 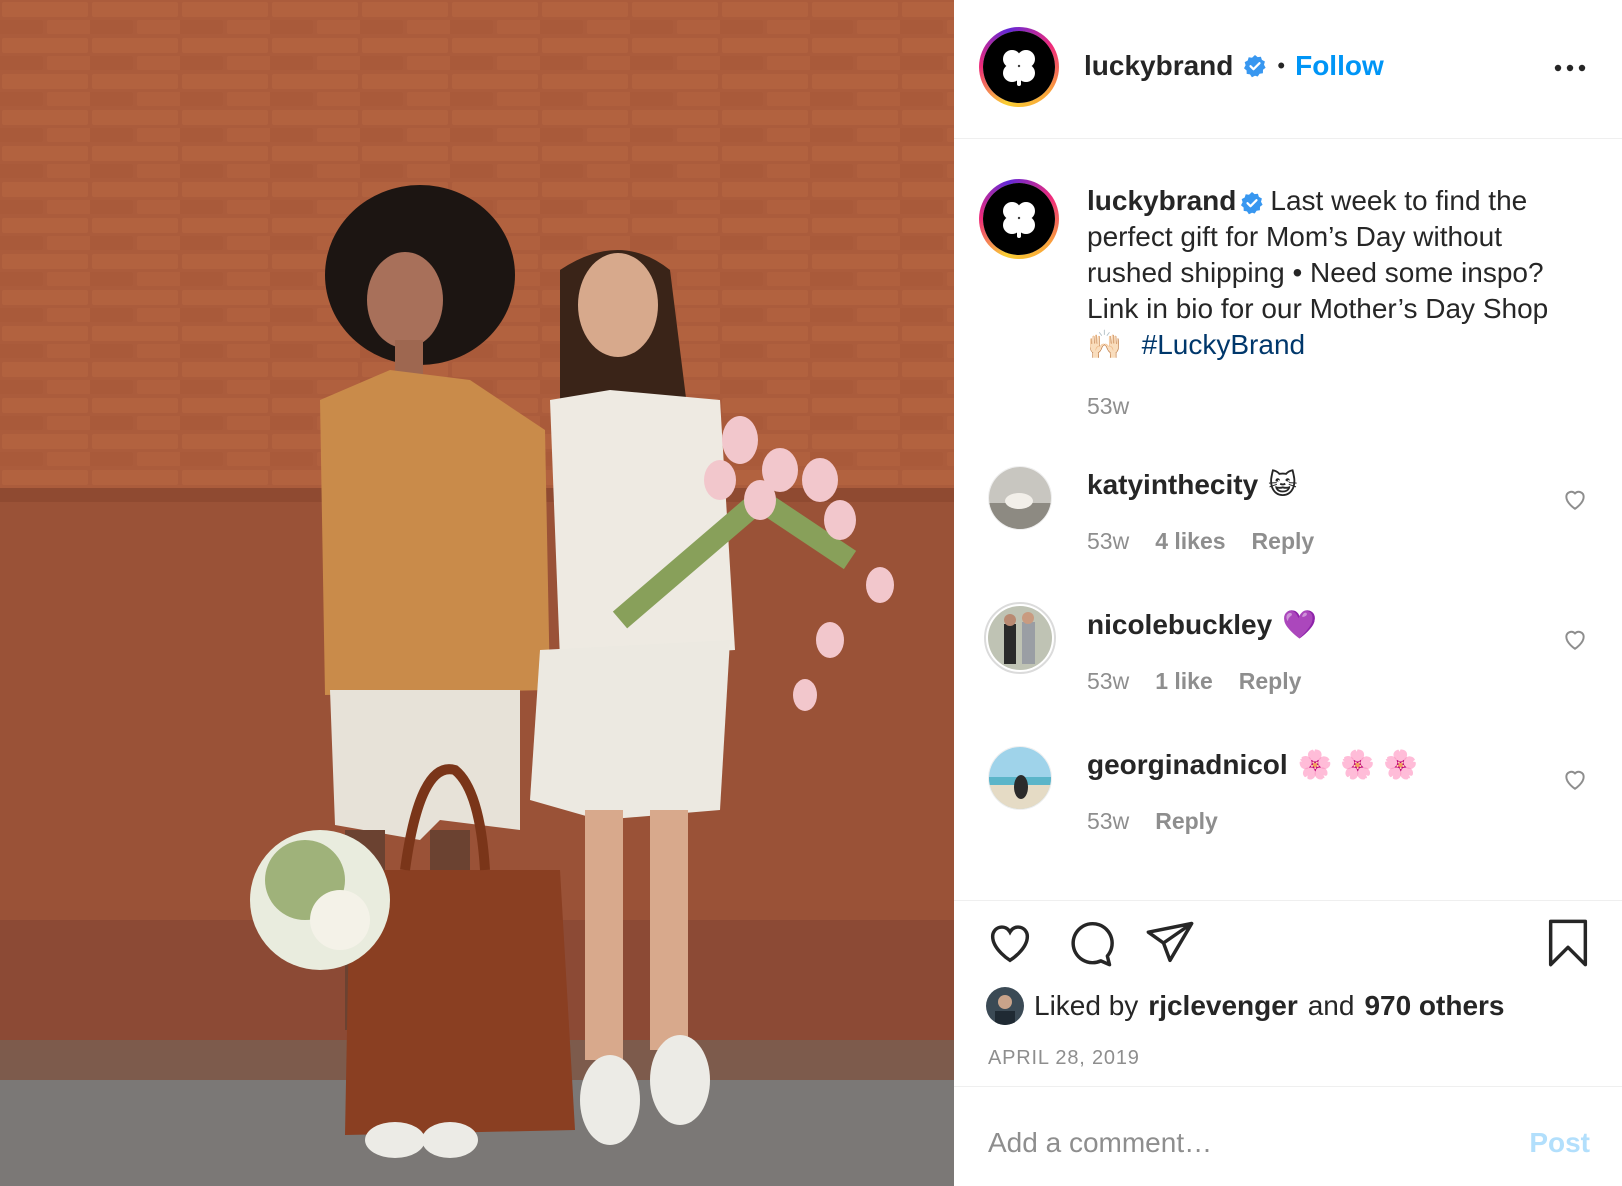 I want to click on follow-button: Follow, so click(x=1339, y=66).